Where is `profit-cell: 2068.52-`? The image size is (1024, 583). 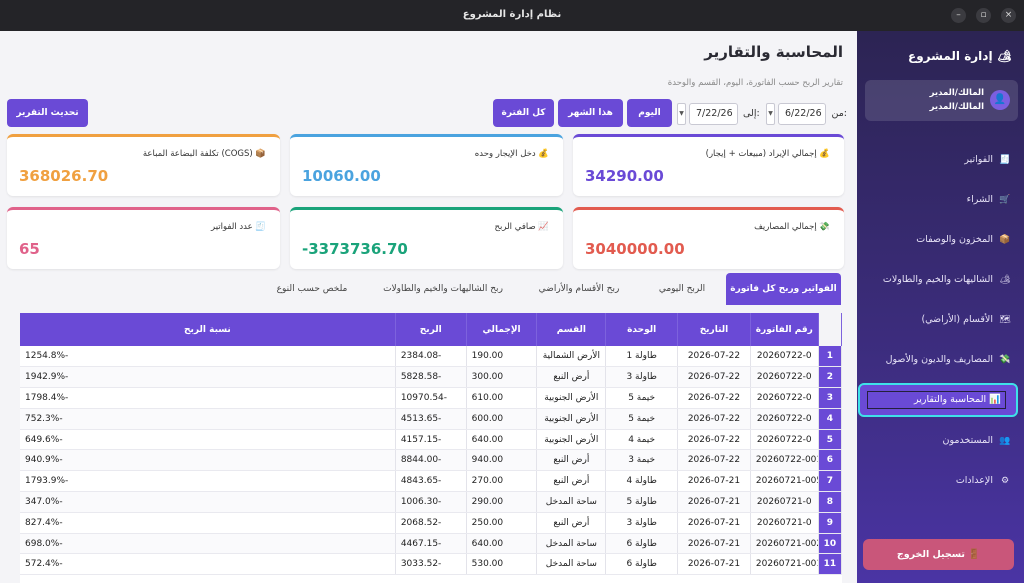
profit-cell: 2068.52- is located at coordinates (431, 523).